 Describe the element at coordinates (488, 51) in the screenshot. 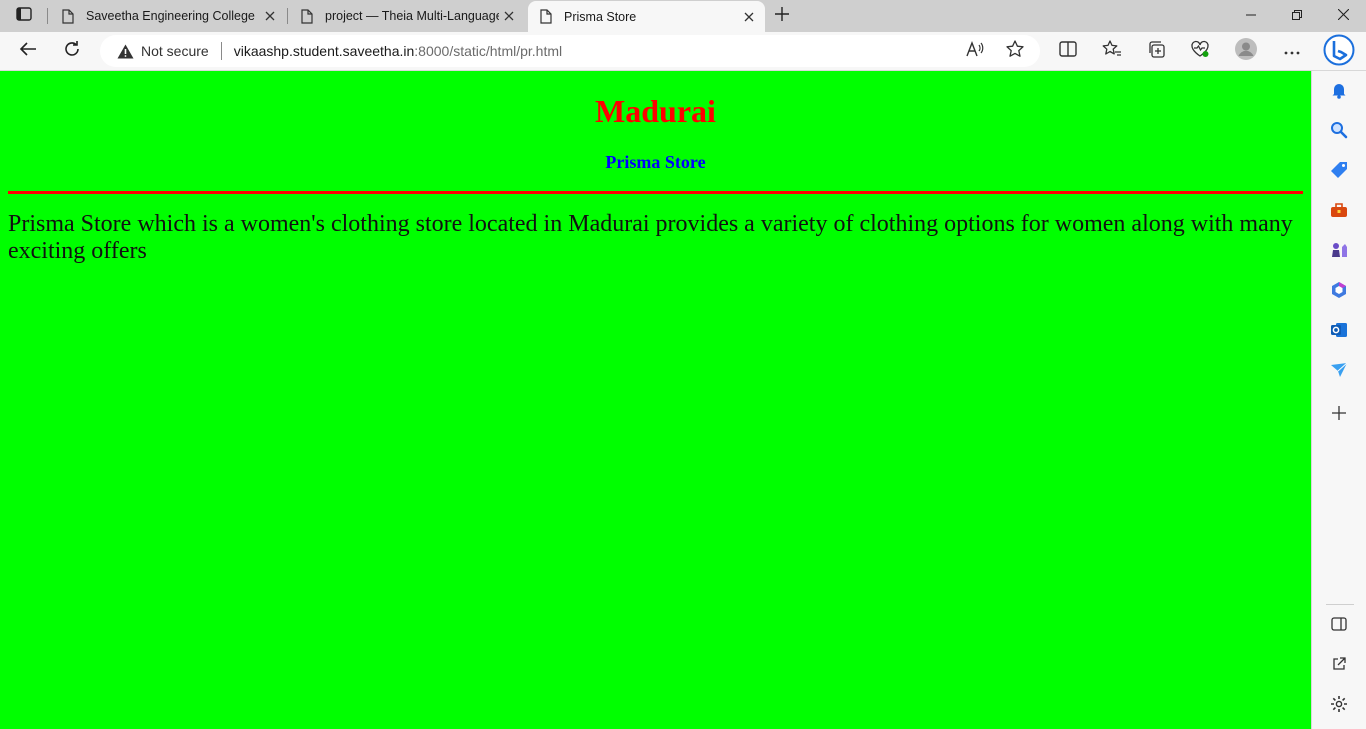

I see `url-path: :8000/static/html/pr.html` at that location.